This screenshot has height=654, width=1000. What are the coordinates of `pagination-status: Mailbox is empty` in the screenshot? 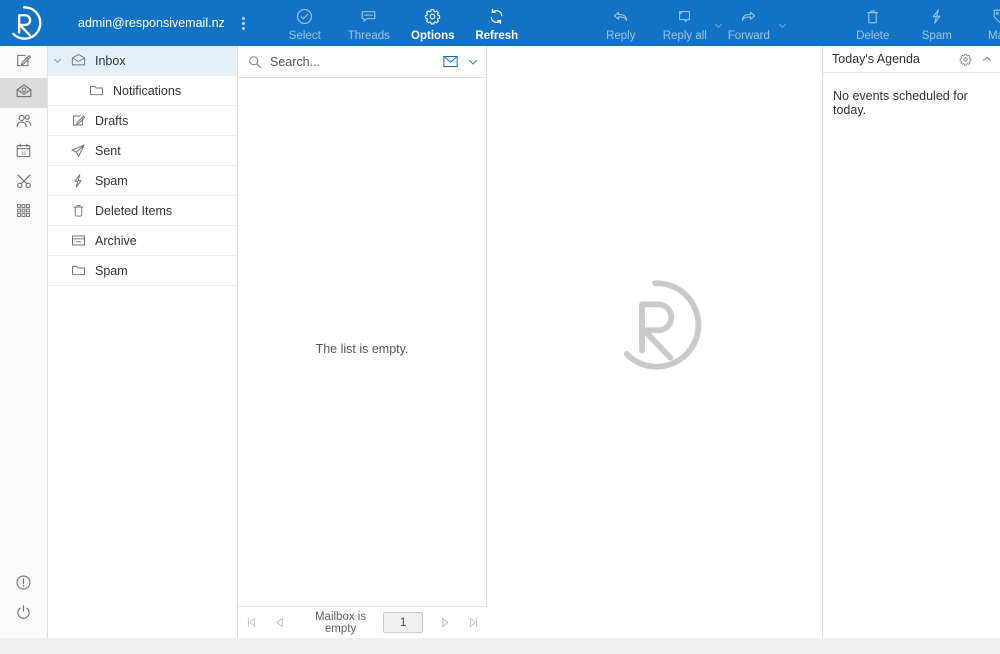 It's located at (340, 622).